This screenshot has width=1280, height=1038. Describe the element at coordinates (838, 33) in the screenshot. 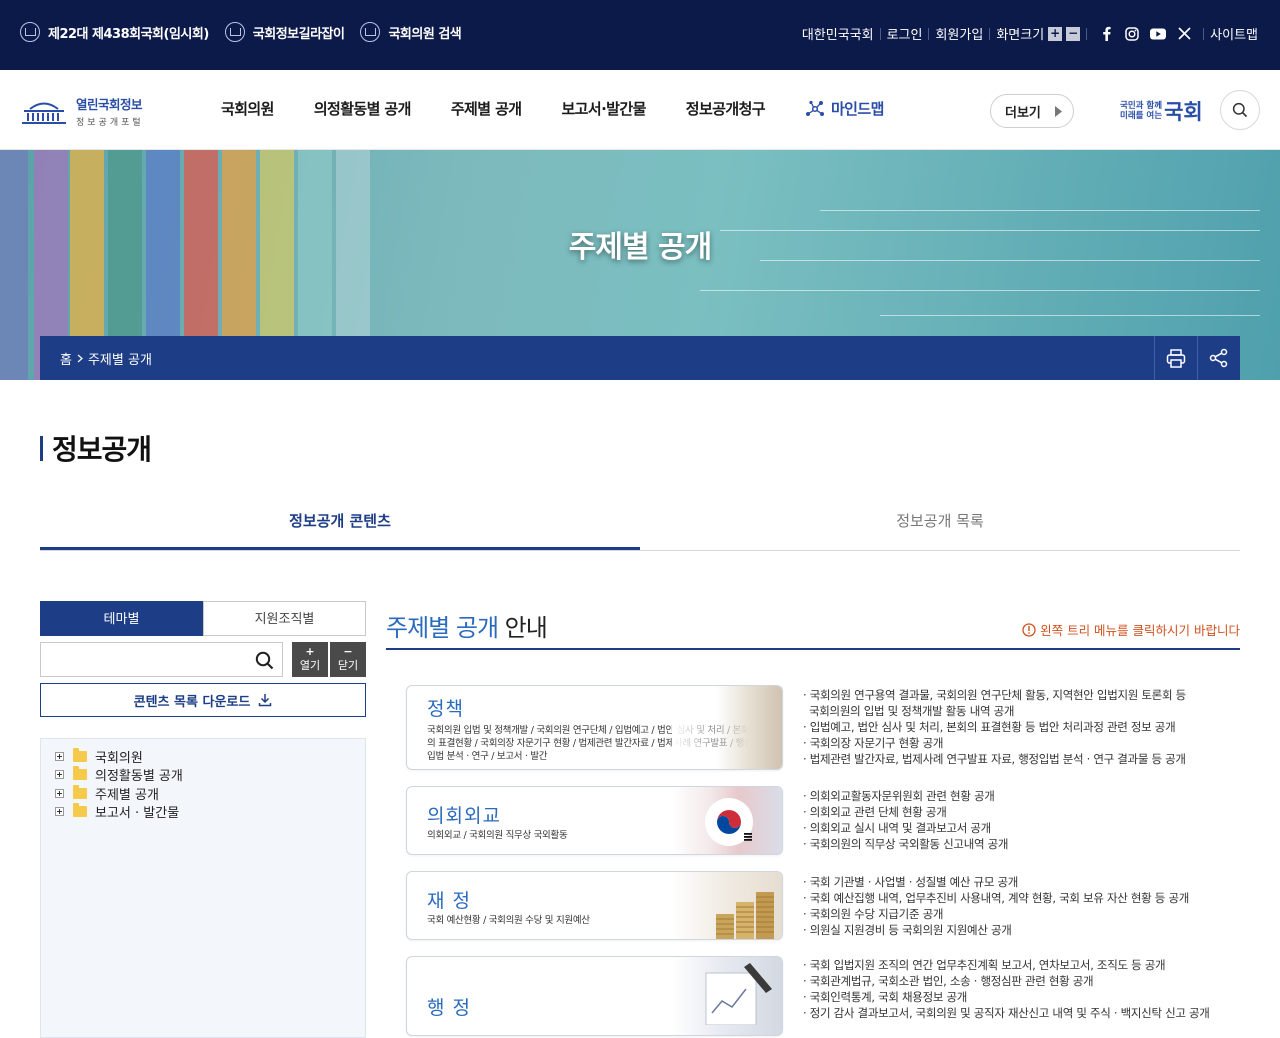

I see `assembly-link: 대한민국국회` at that location.